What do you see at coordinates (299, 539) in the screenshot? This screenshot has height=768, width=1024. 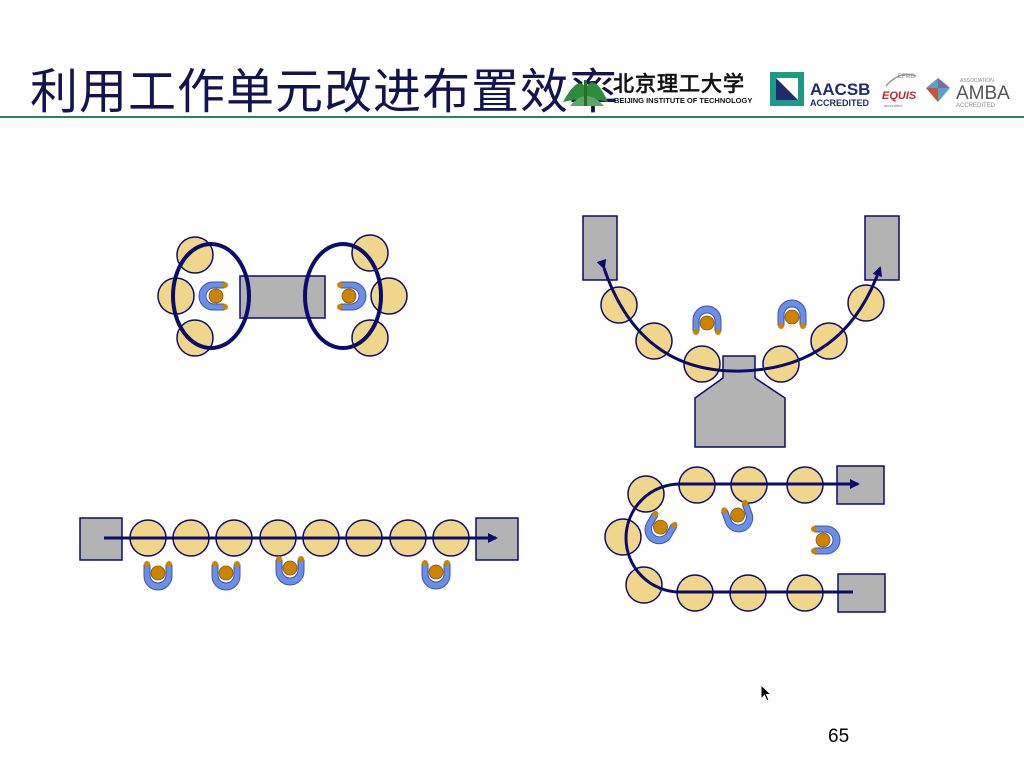 I see `layout-straight-line` at bounding box center [299, 539].